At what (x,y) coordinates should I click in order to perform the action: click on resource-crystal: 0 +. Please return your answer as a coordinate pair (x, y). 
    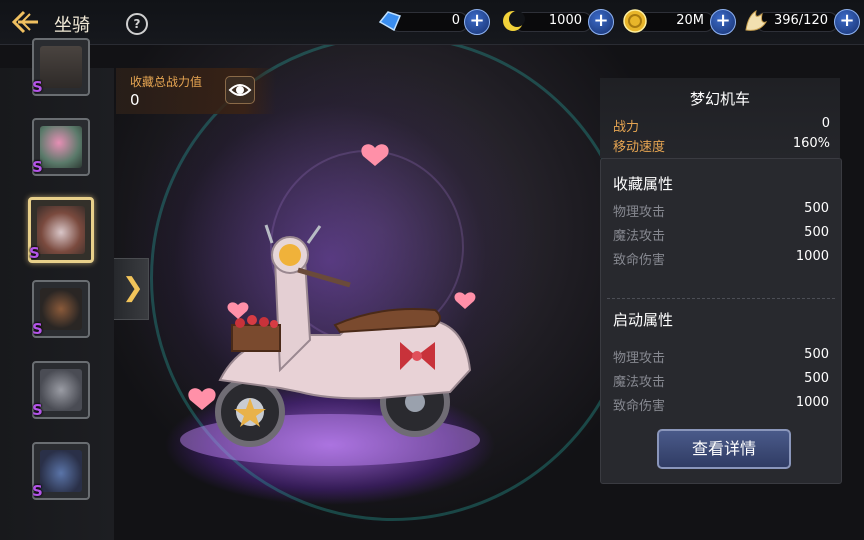
    Looking at the image, I should click on (434, 21).